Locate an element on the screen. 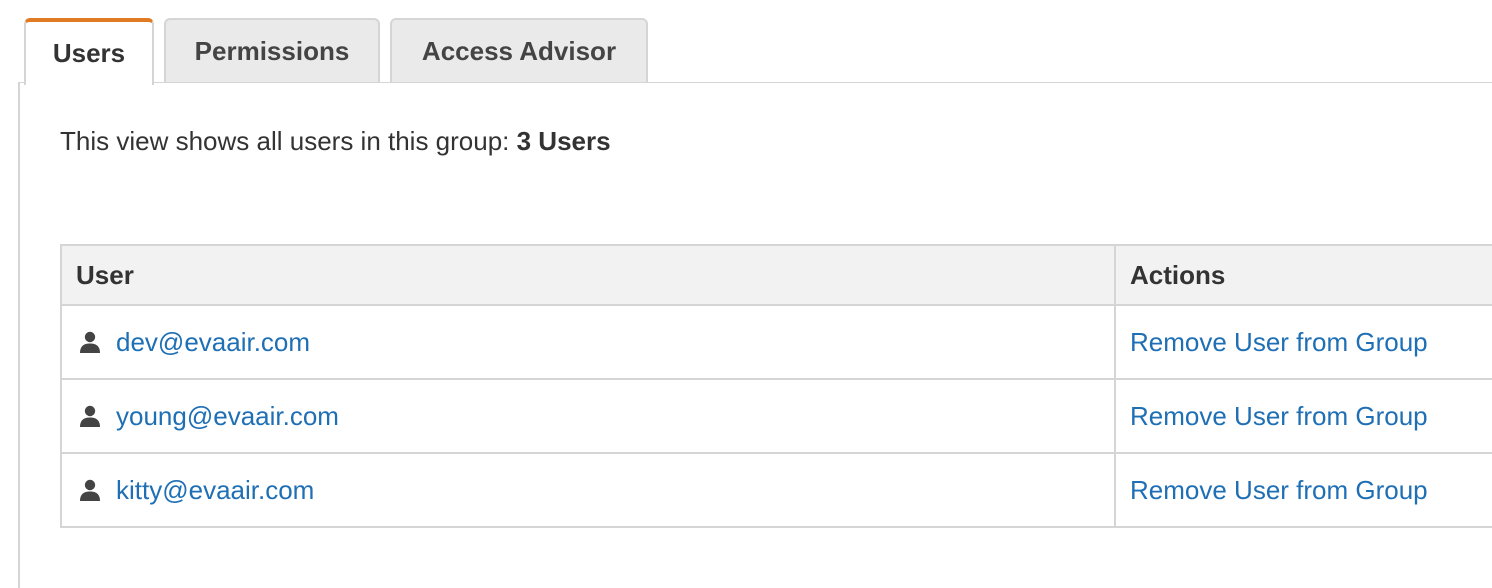  table-header: User Actions is located at coordinates (777, 275).